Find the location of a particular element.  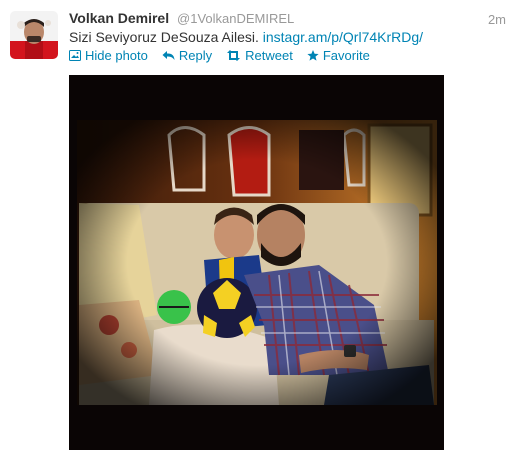

avatar is located at coordinates (34, 35).